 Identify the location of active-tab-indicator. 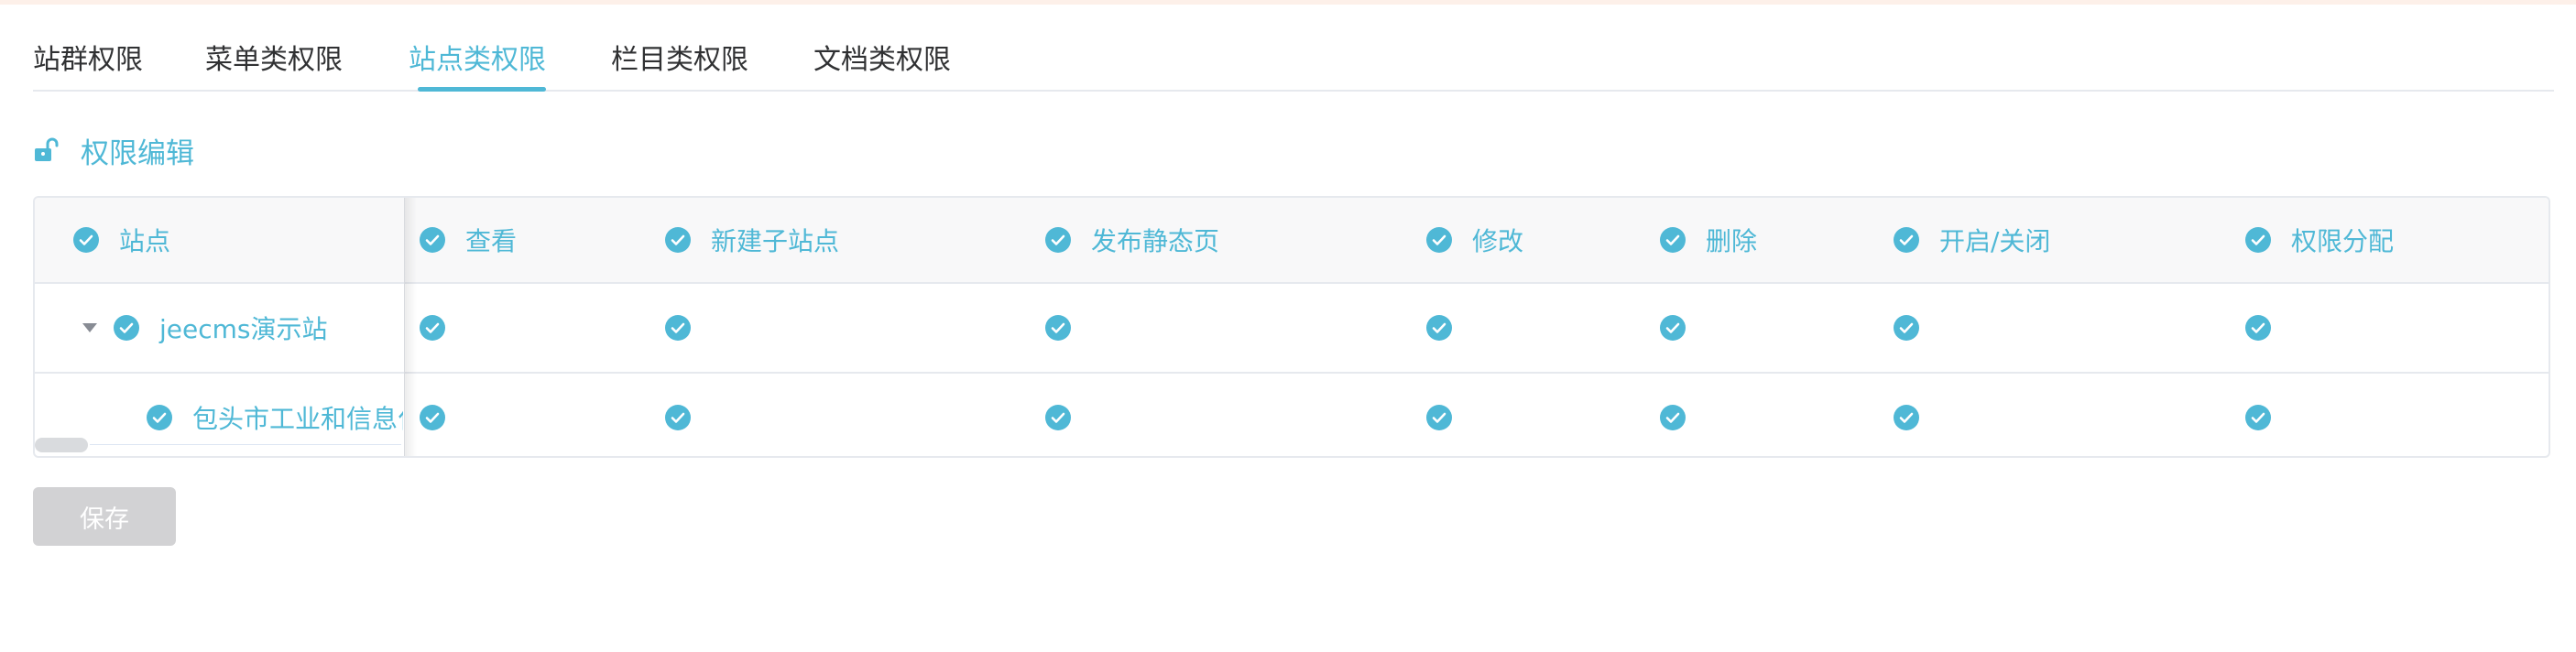
(482, 89).